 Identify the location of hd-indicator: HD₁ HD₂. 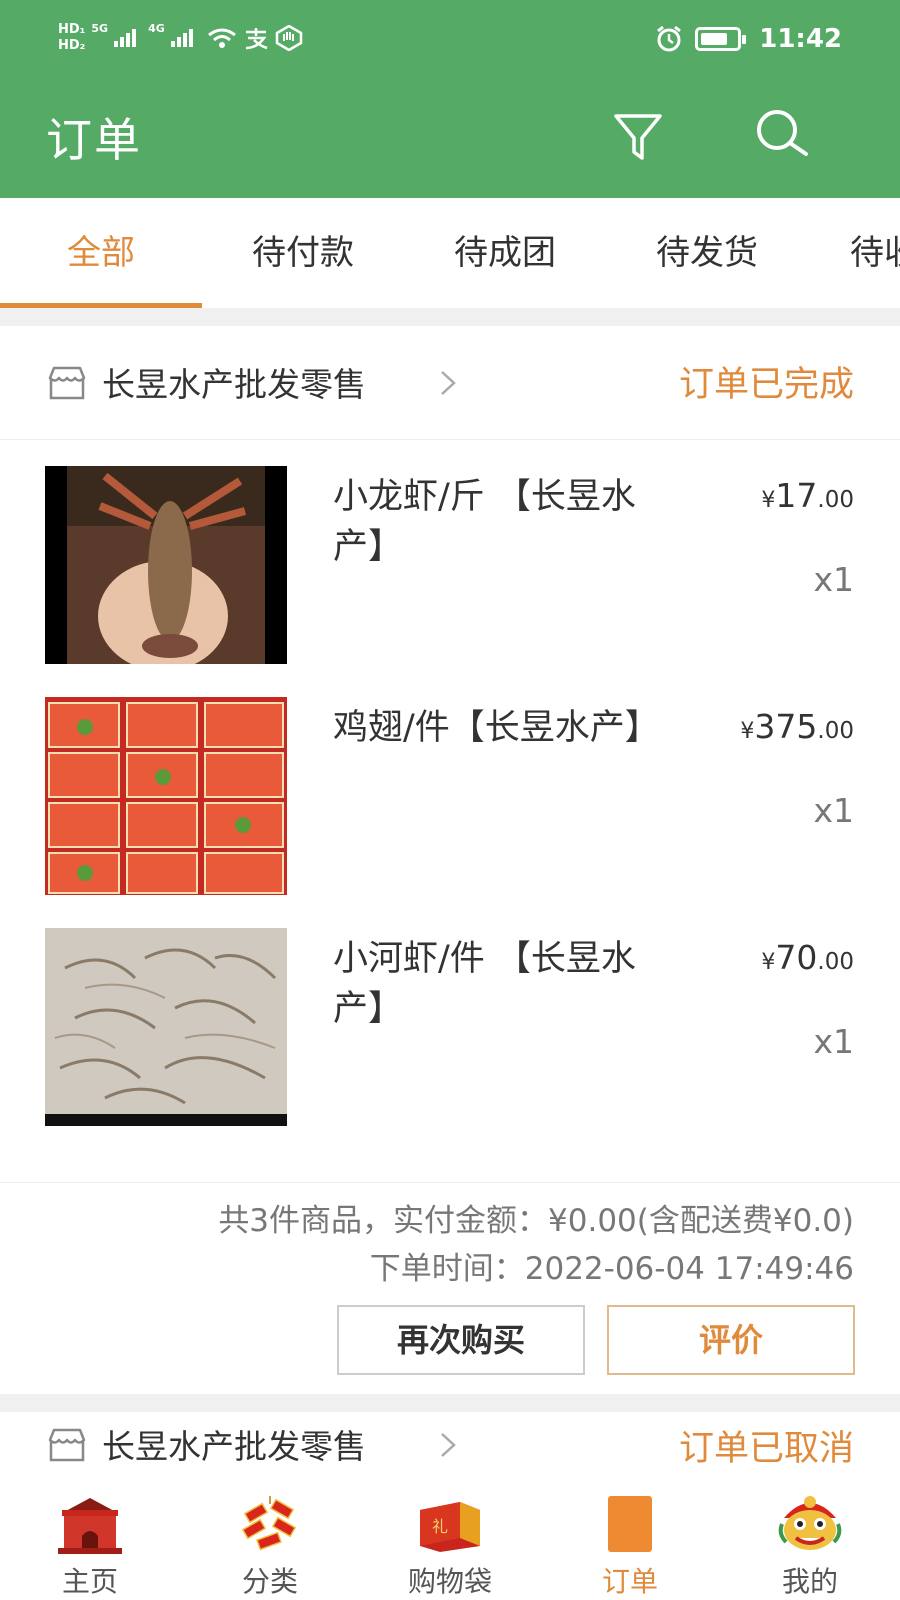
(71, 38).